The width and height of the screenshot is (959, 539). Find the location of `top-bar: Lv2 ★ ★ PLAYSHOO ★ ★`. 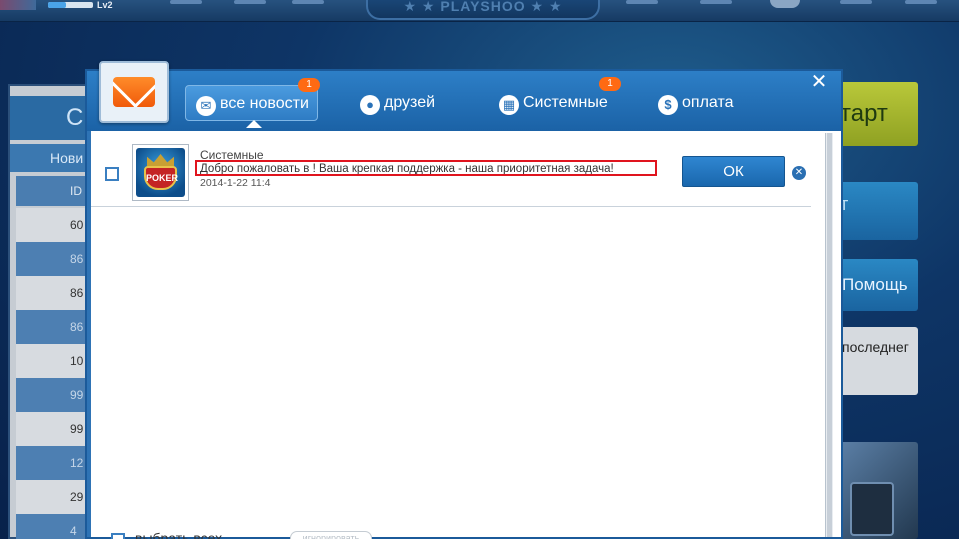

top-bar: Lv2 ★ ★ PLAYSHOO ★ ★ is located at coordinates (479, 11).